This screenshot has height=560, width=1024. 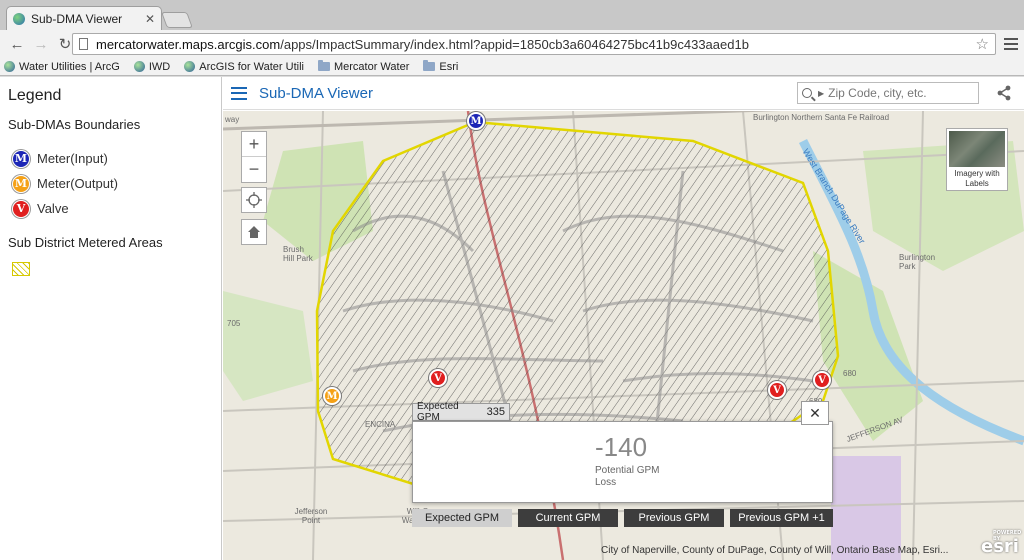 What do you see at coordinates (21, 183) in the screenshot?
I see `meter-output-icon: M` at bounding box center [21, 183].